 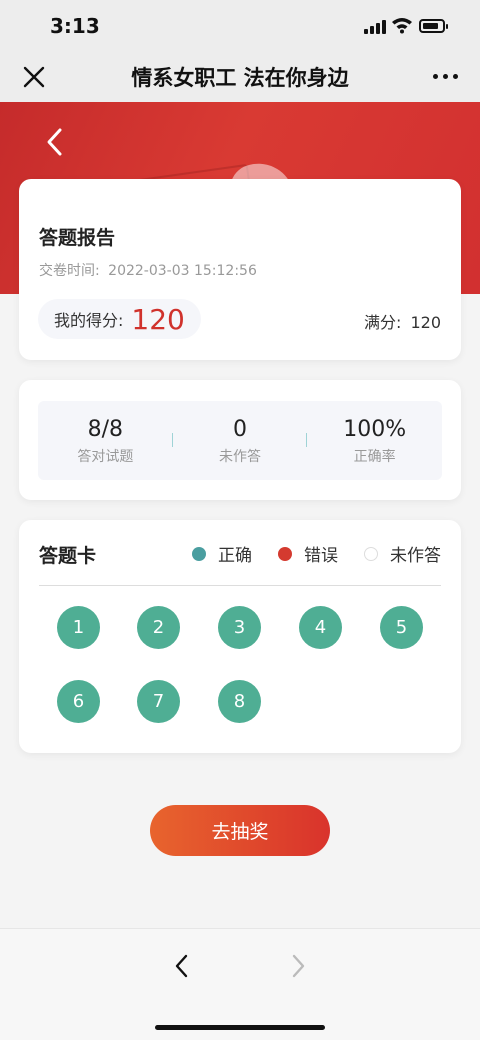 What do you see at coordinates (240, 984) in the screenshot?
I see `browser-bottom-bar` at bounding box center [240, 984].